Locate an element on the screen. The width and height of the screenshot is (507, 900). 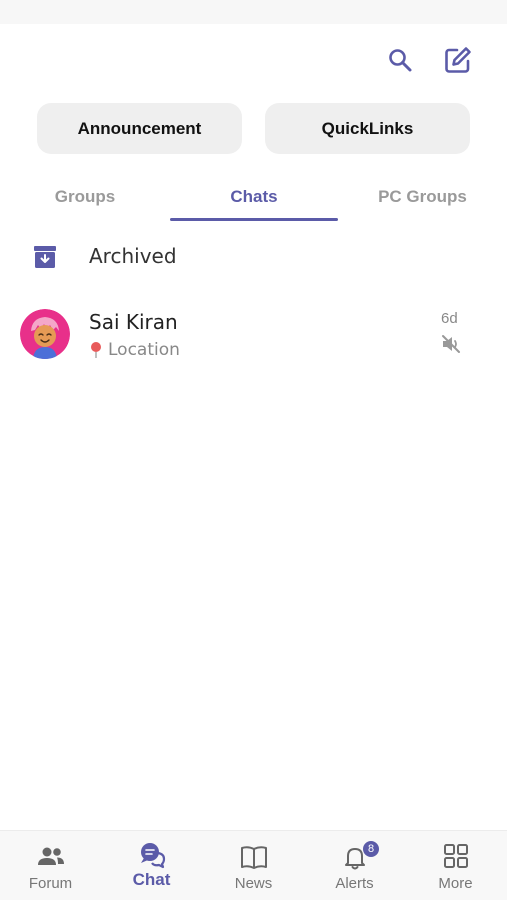
nav-chat-label: Chat is located at coordinates (151, 879).